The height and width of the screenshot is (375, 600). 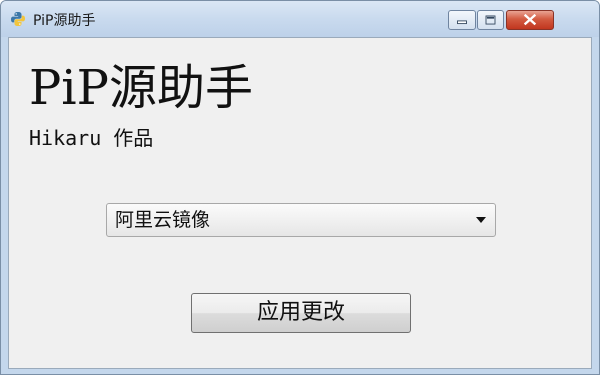 What do you see at coordinates (141, 88) in the screenshot?
I see `app-heading: PiP源助手` at bounding box center [141, 88].